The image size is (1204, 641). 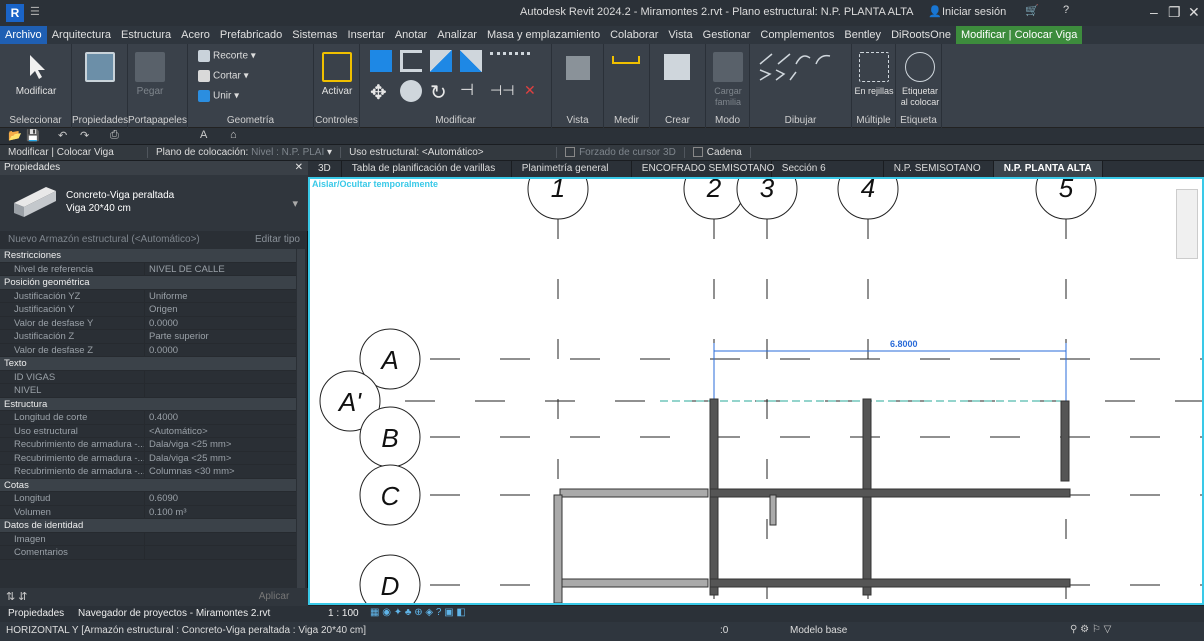 I want to click on property-value: NIVEL DE CALLE, so click(x=220, y=268).